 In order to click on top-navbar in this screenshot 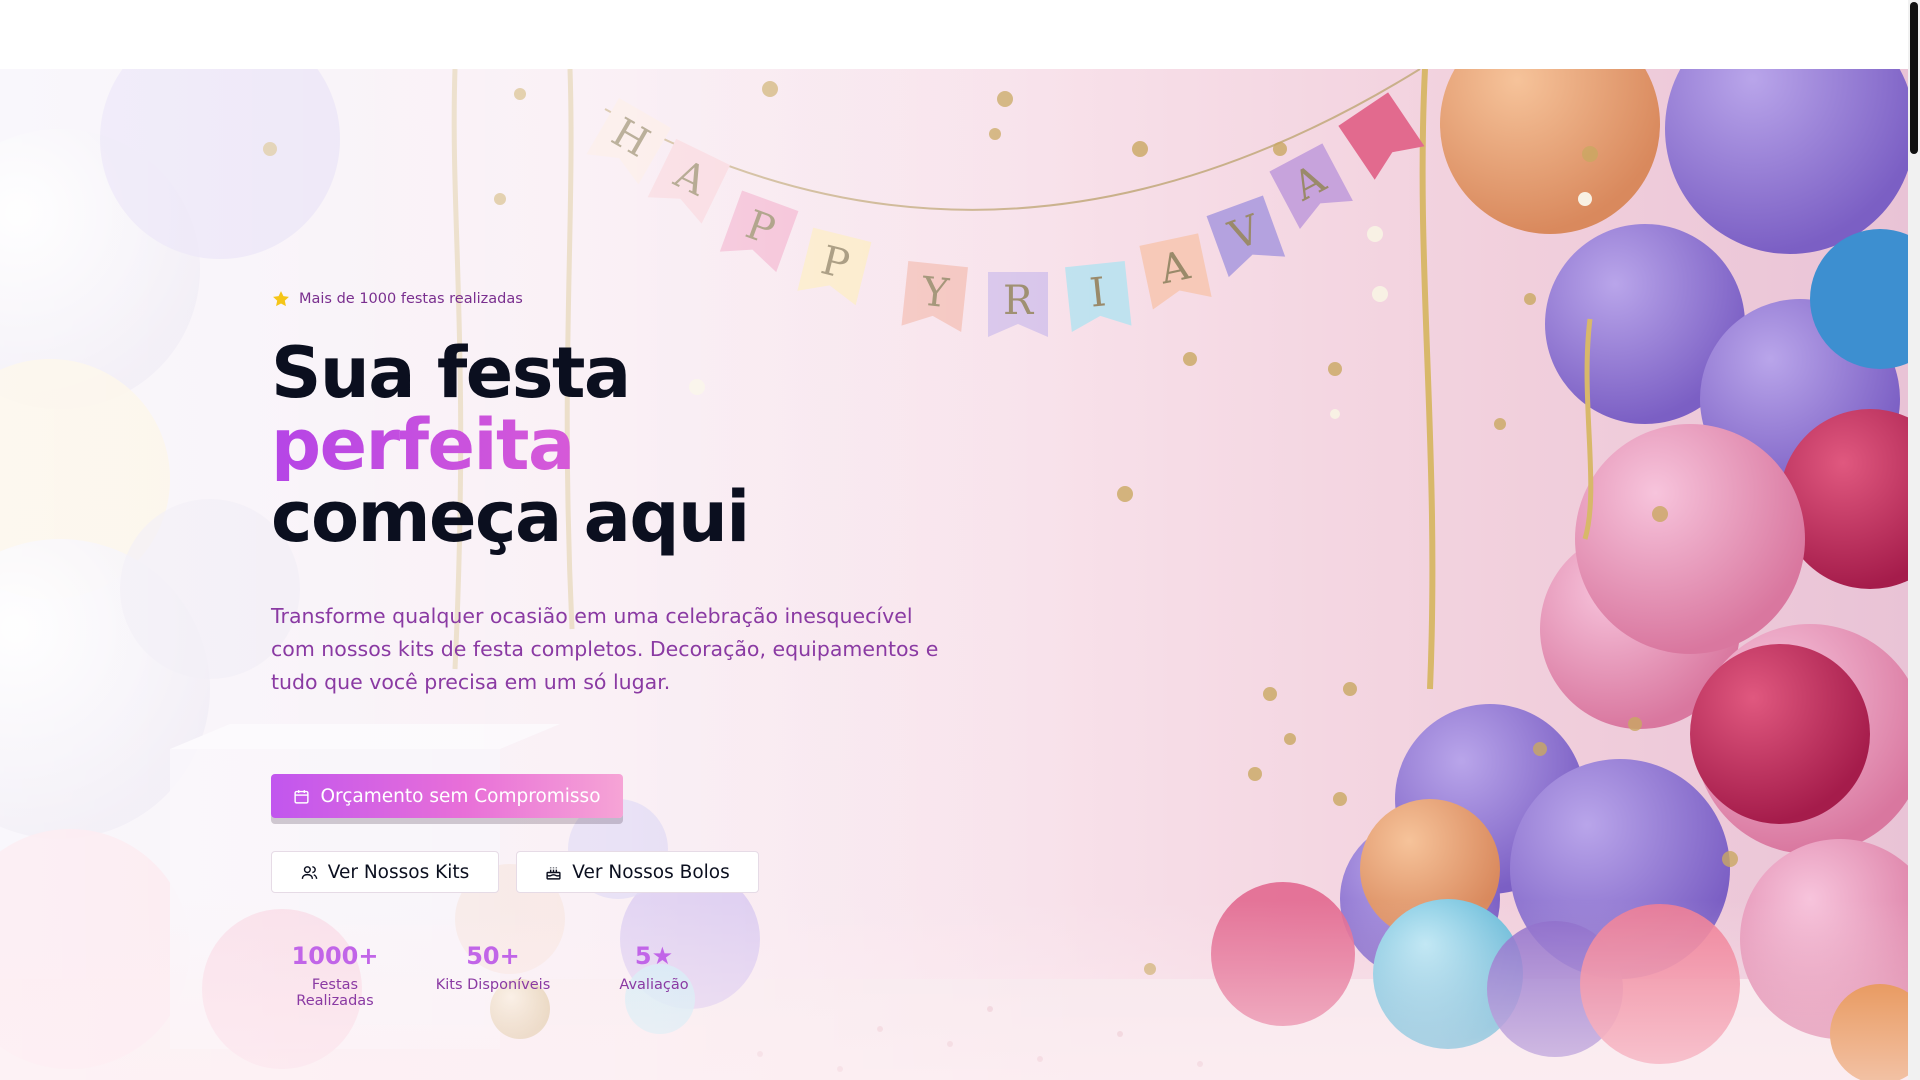, I will do `click(954, 34)`.